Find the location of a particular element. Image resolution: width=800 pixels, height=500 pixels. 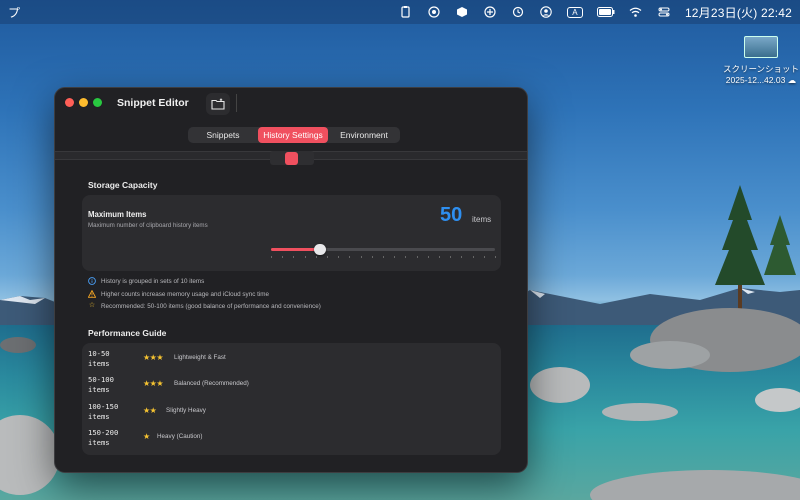

title-bar: Snippet Editor is located at coordinates (291, 103).